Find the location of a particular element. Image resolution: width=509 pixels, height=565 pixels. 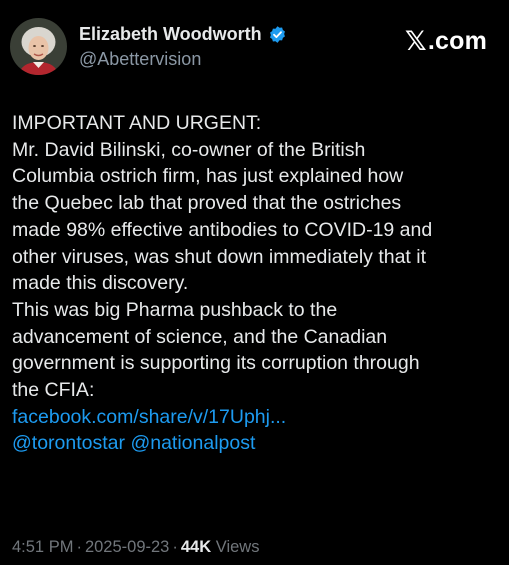

author-name-row: Elizabeth Woodworth is located at coordinates (183, 34).